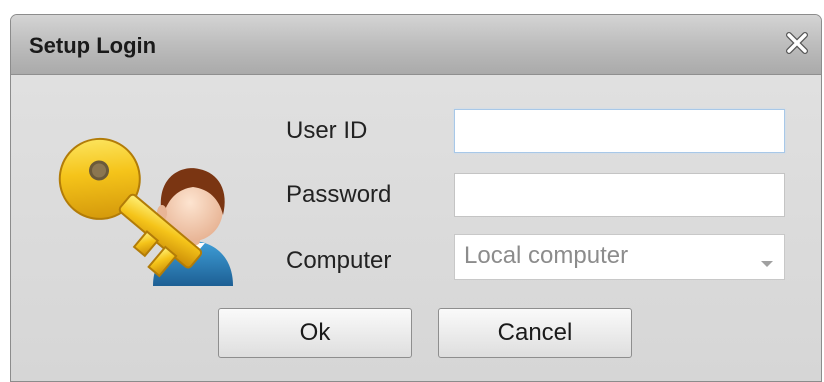 This screenshot has height=382, width=824. I want to click on close-icon, so click(797, 43).